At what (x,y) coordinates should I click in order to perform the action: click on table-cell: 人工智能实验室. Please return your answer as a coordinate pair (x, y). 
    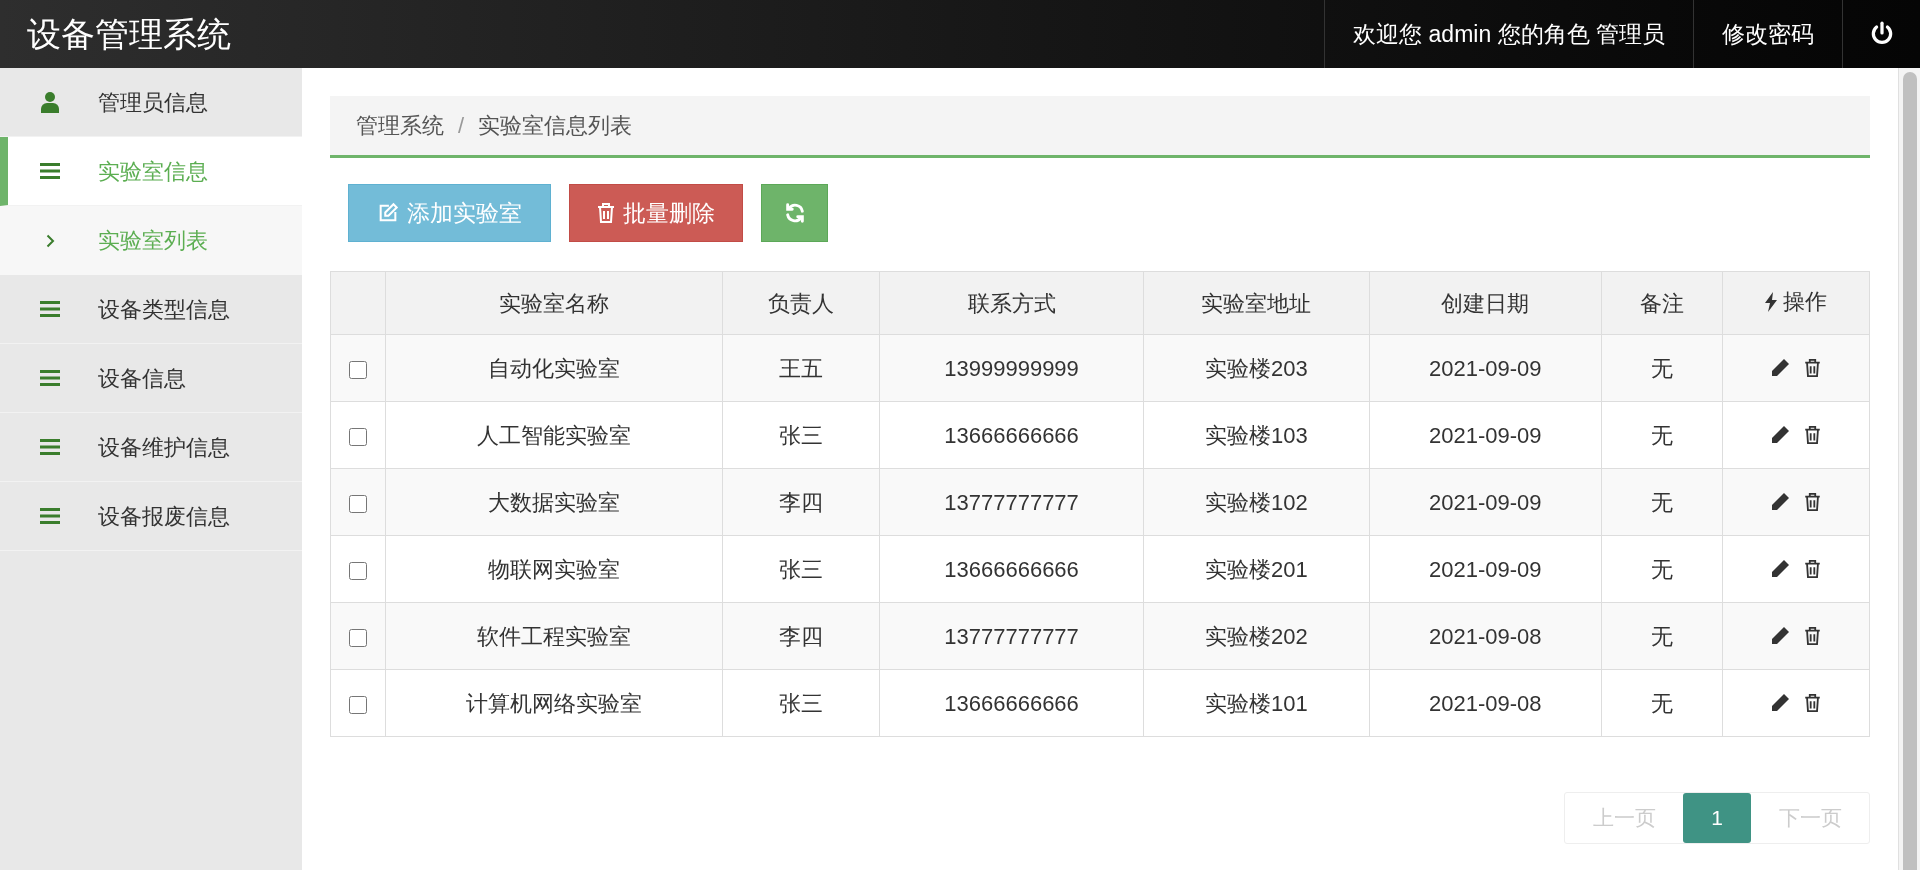
    Looking at the image, I should click on (554, 435).